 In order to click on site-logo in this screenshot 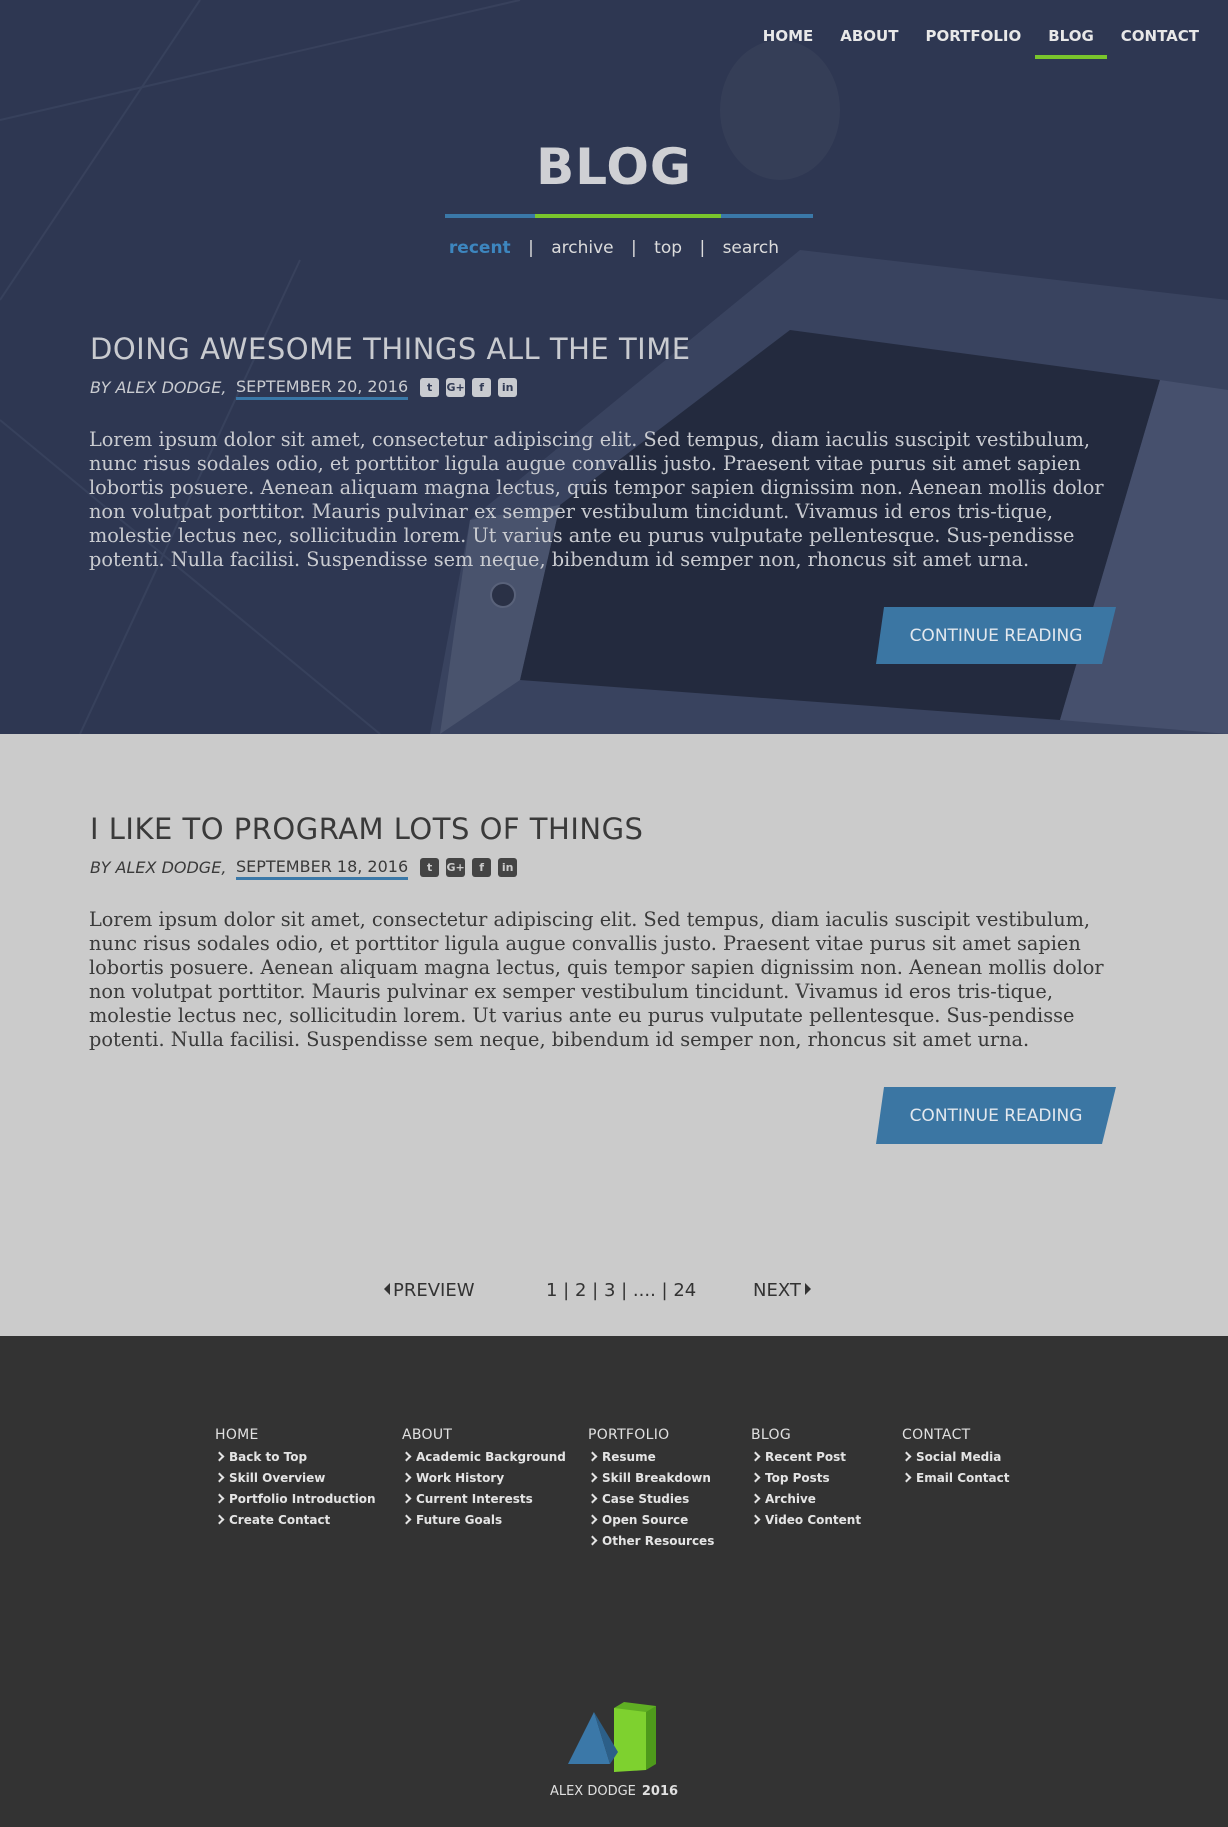, I will do `click(612, 1737)`.